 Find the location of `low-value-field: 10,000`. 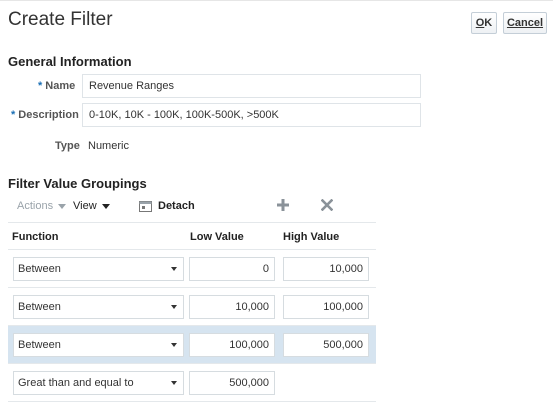

low-value-field: 10,000 is located at coordinates (232, 307).